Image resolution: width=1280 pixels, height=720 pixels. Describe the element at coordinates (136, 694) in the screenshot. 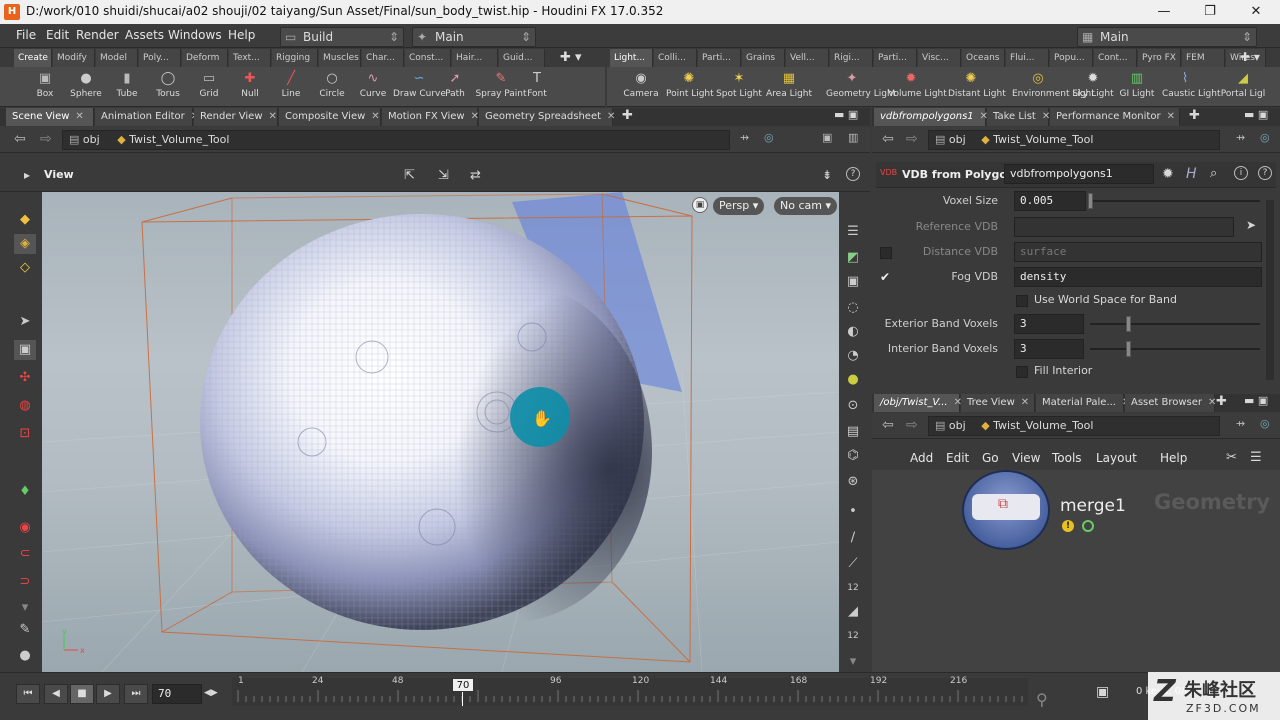

I see `jump-end-button: ⏭` at that location.